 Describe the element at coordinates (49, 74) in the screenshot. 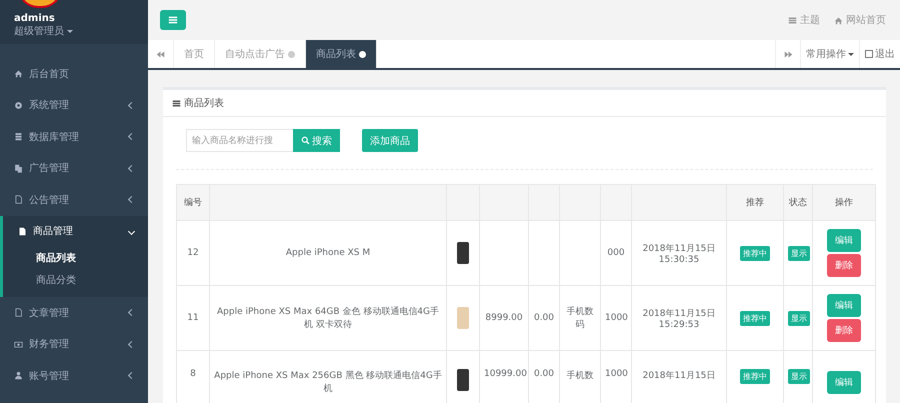

I see `menu-label: 后台首页` at that location.